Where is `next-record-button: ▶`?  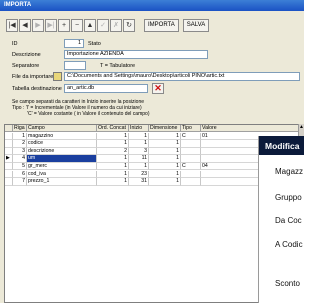 next-record-button: ▶ is located at coordinates (38, 25).